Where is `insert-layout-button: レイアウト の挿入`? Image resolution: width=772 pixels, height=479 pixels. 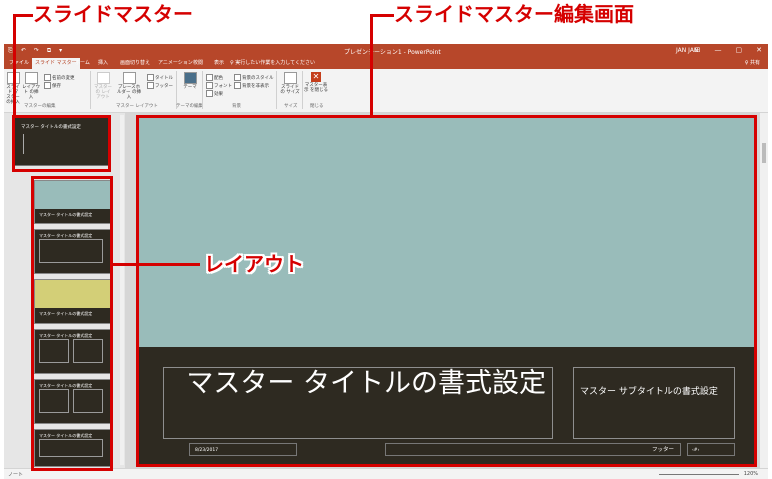
insert-layout-button: レイアウト の挿入 is located at coordinates (31, 86).